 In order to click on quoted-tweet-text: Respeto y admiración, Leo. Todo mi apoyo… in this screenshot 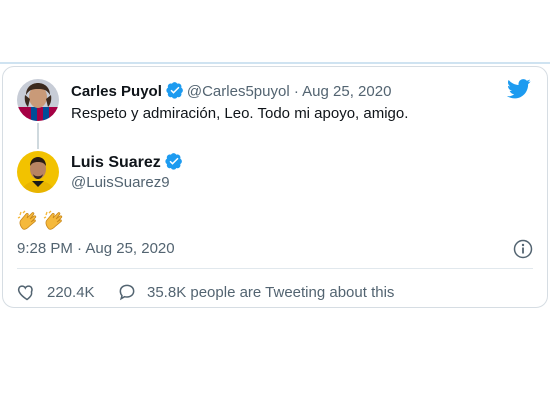, I will do `click(240, 113)`.